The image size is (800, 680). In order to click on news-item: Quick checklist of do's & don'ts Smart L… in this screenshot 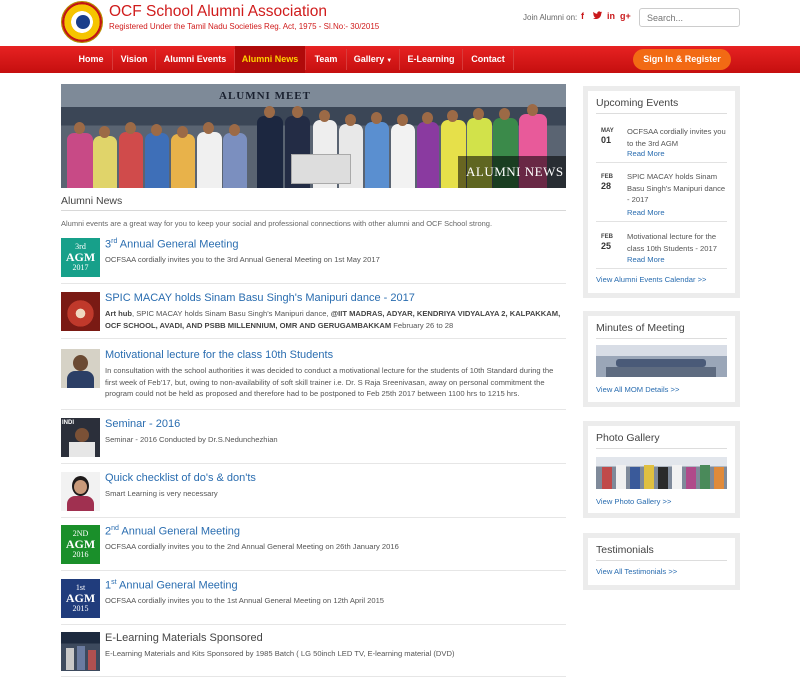, I will do `click(313, 492)`.